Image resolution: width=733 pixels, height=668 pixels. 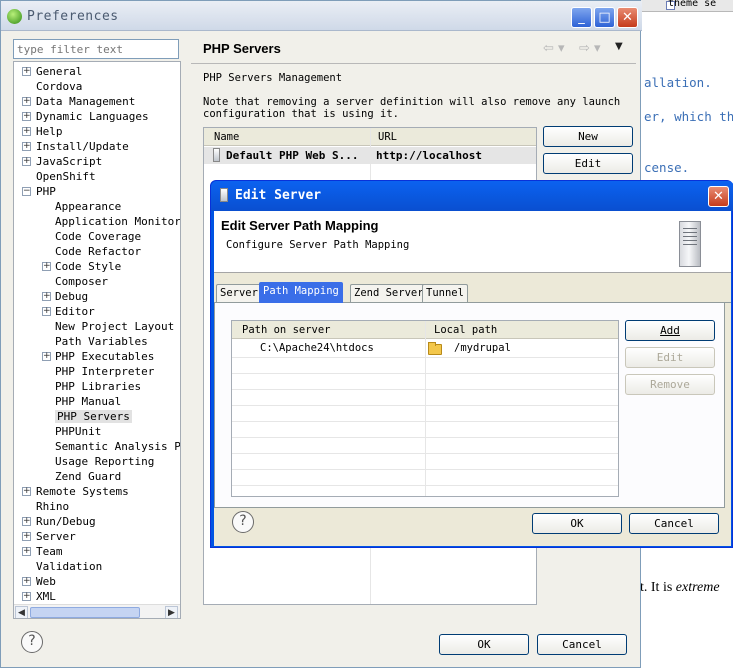 I want to click on tree-item: OpenShift, so click(x=66, y=176).